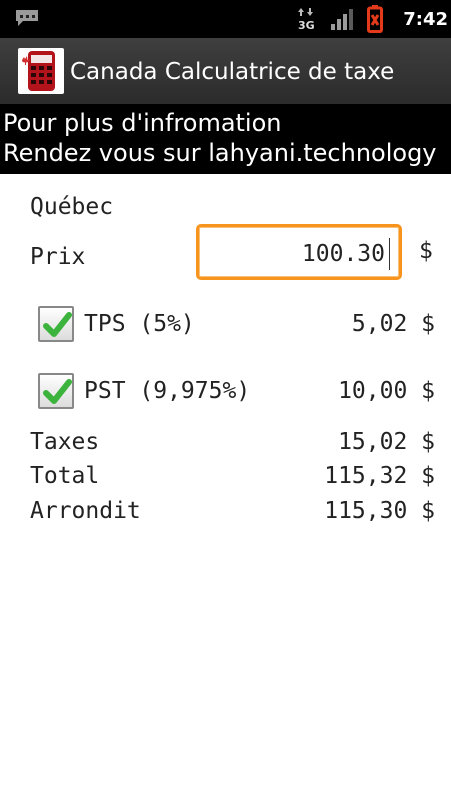  I want to click on pst-checkbox, so click(56, 391).